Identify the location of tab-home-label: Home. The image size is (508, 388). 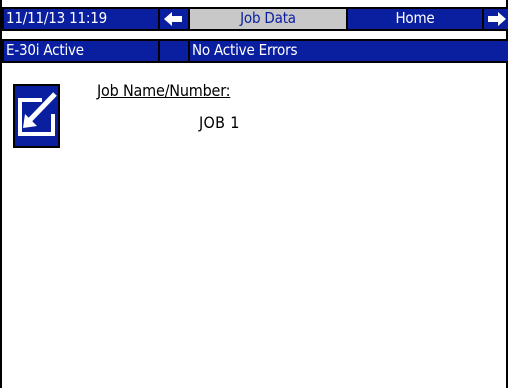
(415, 18).